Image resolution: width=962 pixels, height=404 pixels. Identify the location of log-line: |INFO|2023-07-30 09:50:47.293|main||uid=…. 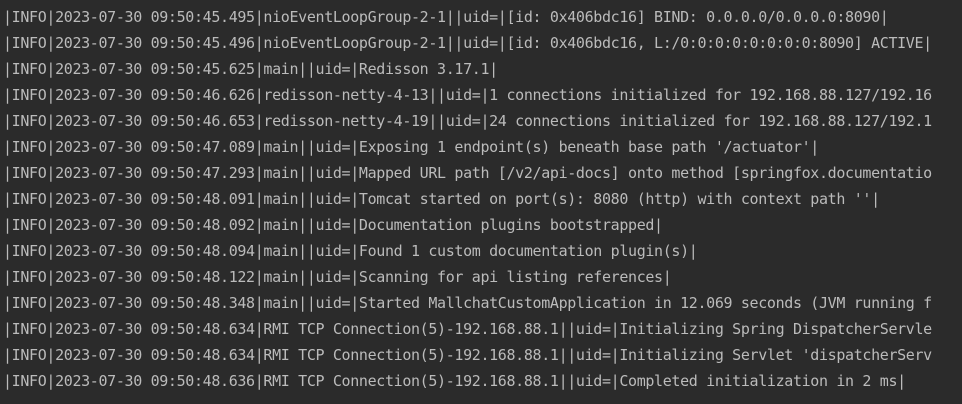
(467, 173).